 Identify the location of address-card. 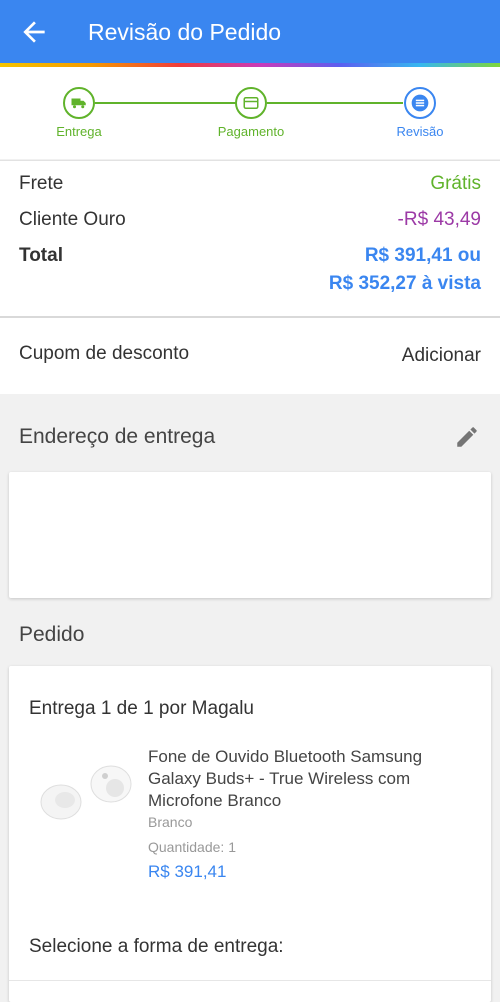
(250, 535).